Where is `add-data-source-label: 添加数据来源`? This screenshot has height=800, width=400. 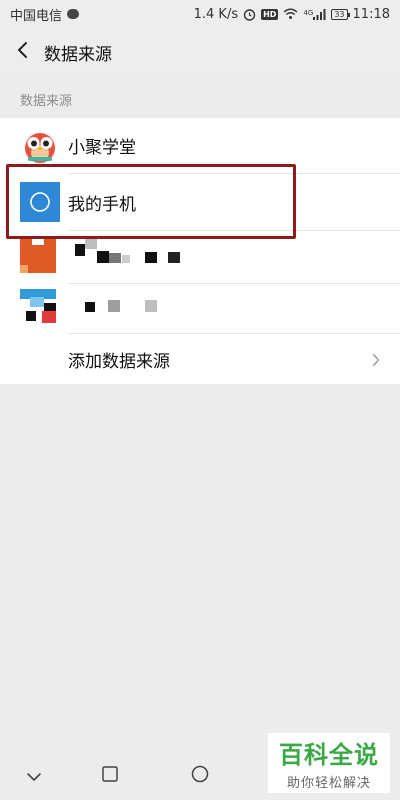
add-data-source-label: 添加数据来源 is located at coordinates (119, 362).